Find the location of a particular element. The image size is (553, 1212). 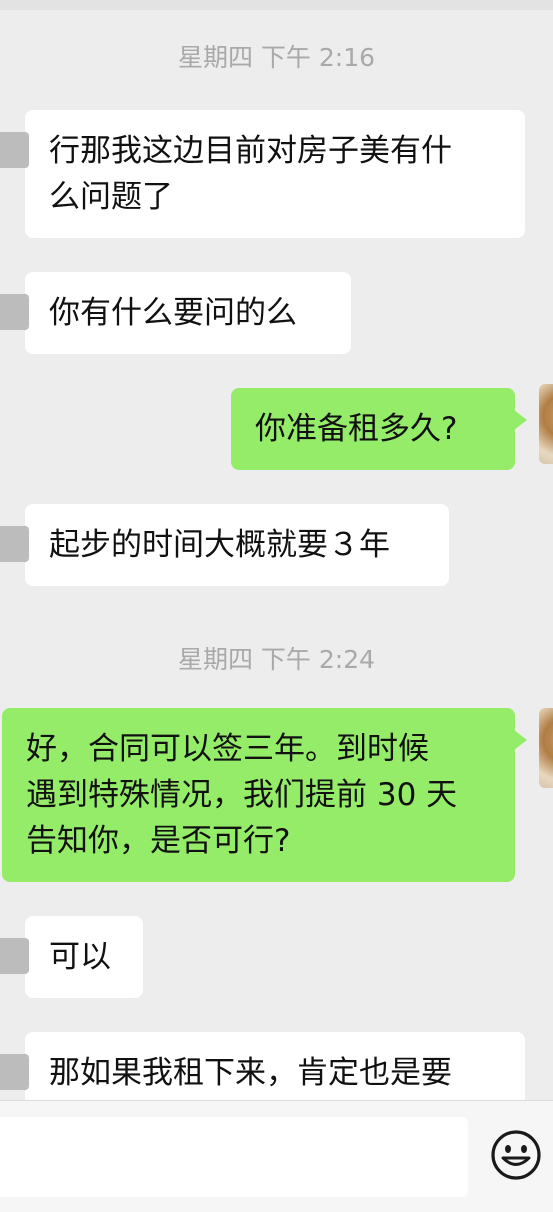

message-line: 好，合同可以签三年。到时候 is located at coordinates (227, 749).